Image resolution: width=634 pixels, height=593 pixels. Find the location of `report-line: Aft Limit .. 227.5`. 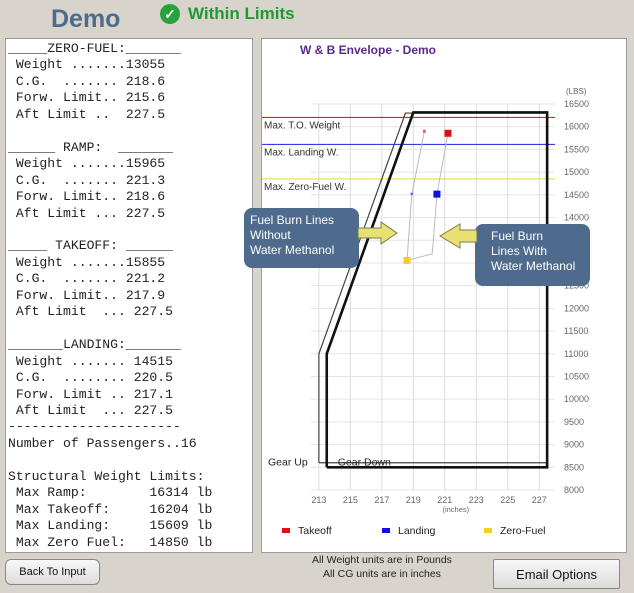

report-line: Aft Limit .. 227.5 is located at coordinates (87, 114).